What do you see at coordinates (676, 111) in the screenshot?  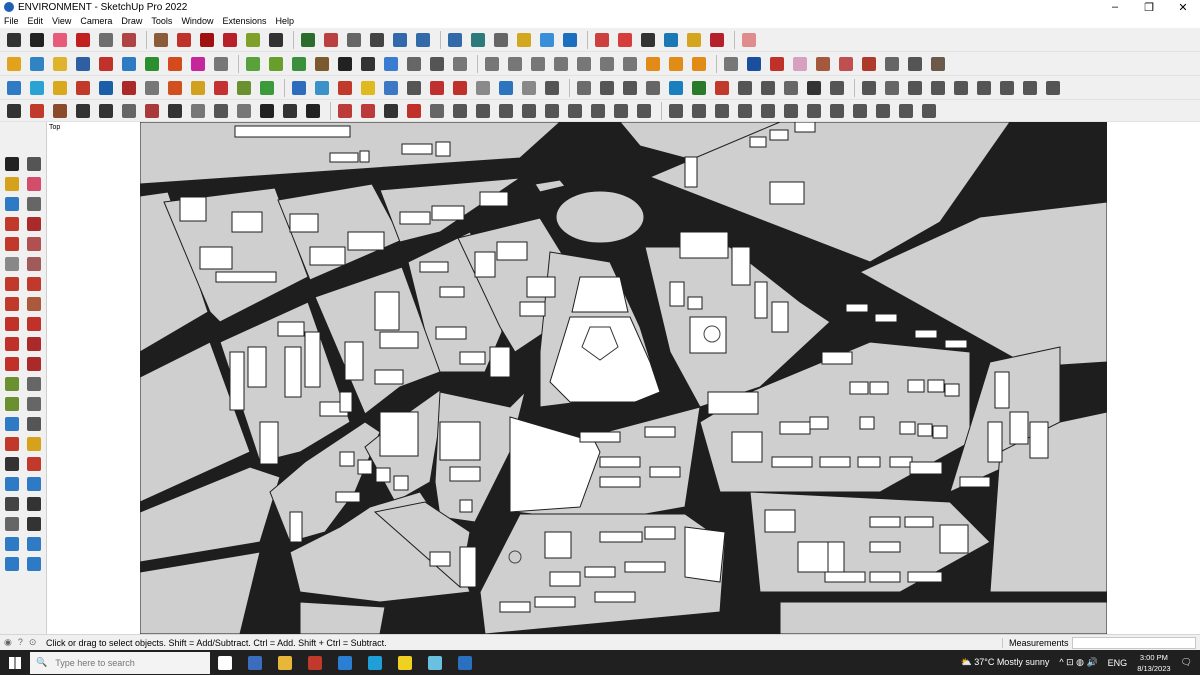 I see `row4-tool-29-button` at bounding box center [676, 111].